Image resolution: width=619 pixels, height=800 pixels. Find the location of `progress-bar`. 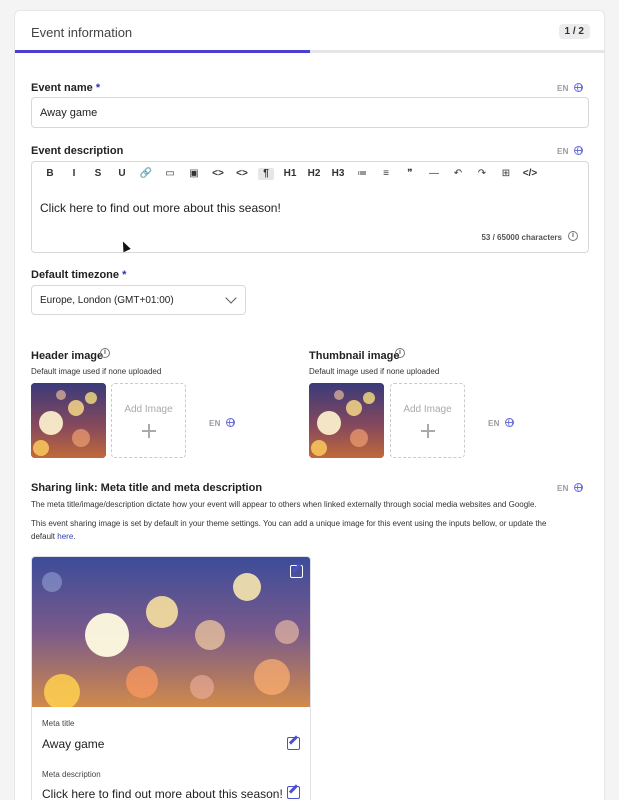

progress-bar is located at coordinates (309, 51).